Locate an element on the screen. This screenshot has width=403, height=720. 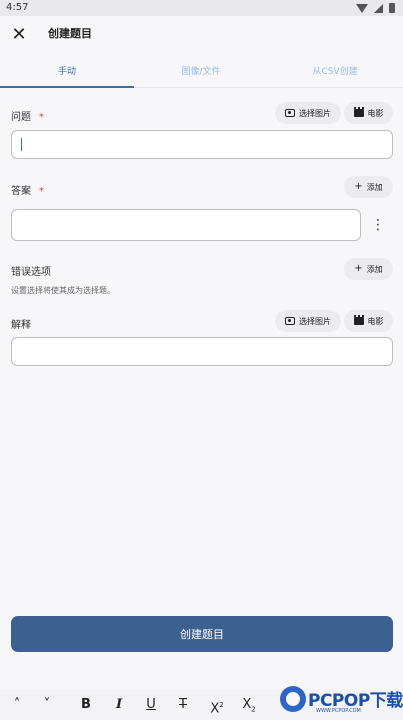
answer-input-field is located at coordinates (186, 225).